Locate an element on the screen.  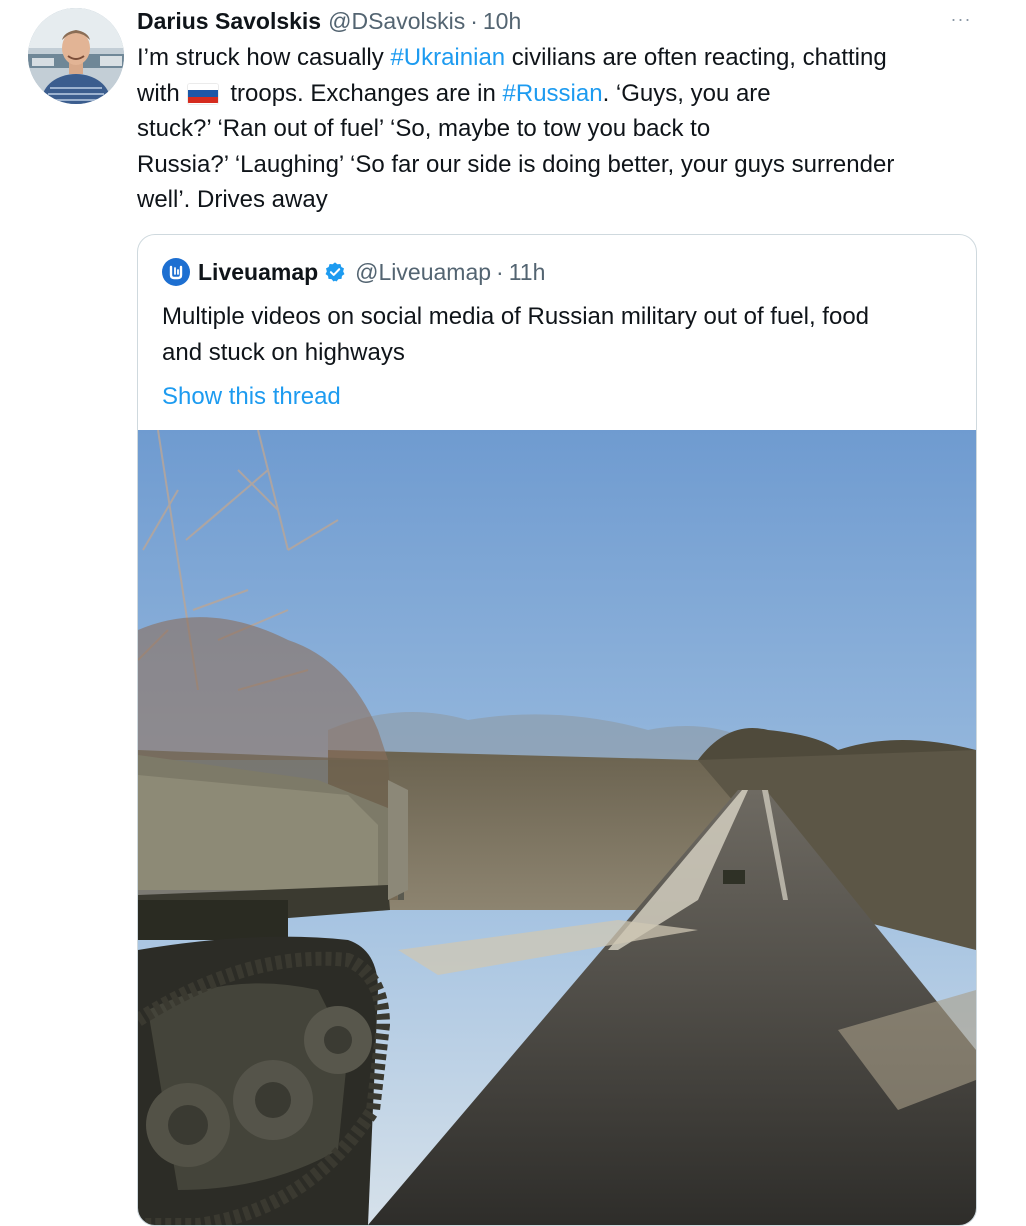
verified-badge-icon is located at coordinates (335, 272).